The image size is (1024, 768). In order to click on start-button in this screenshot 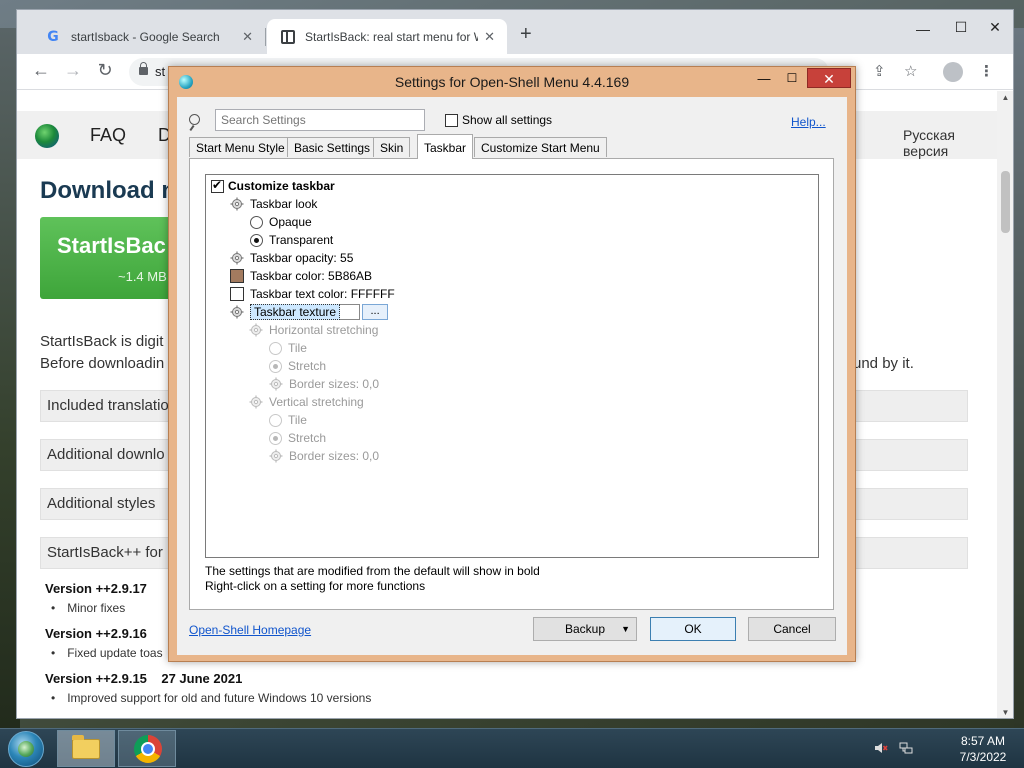, I will do `click(26, 749)`.